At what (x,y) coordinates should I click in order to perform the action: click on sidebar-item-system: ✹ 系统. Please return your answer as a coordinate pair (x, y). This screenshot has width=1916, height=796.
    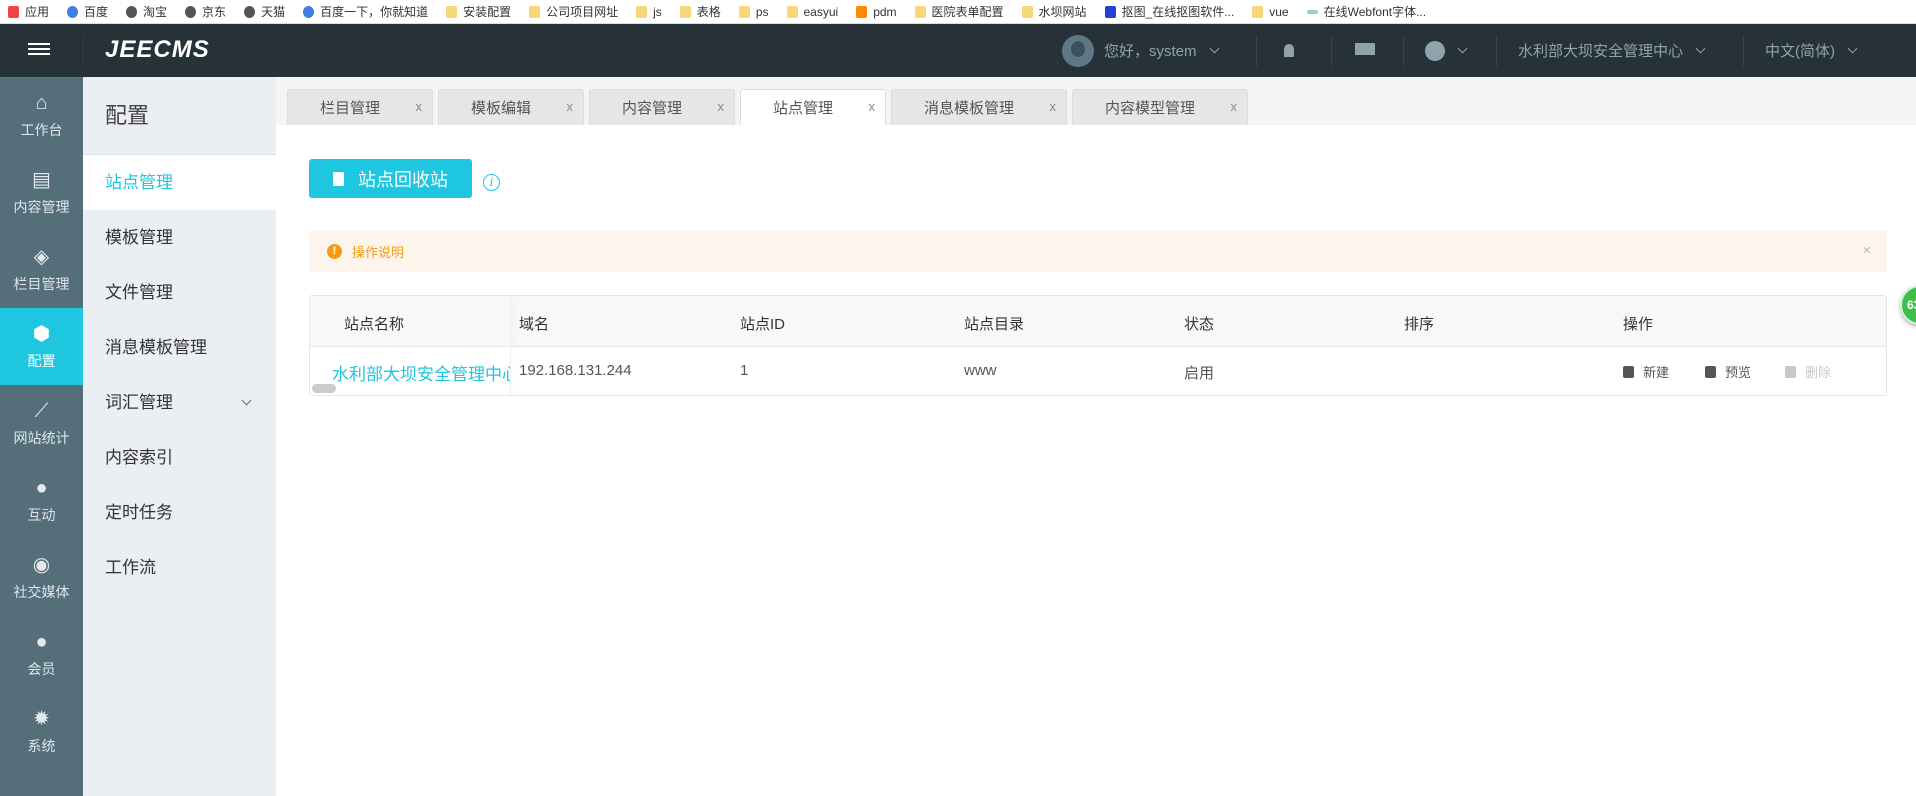
    Looking at the image, I should click on (41, 731).